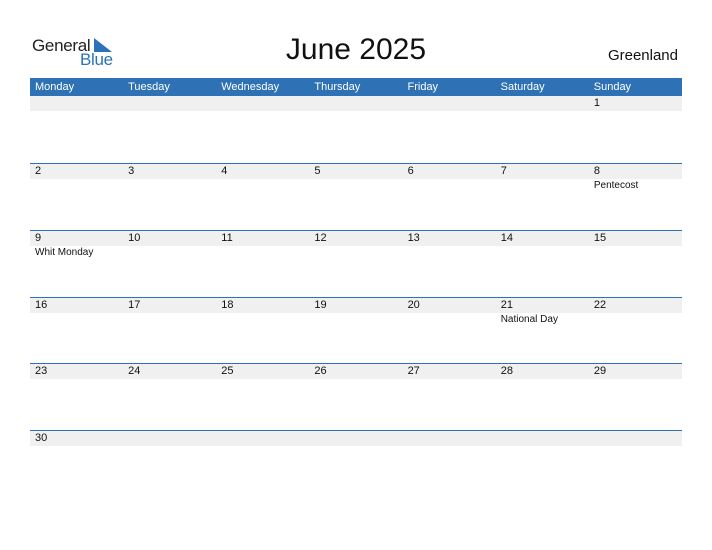 This screenshot has height=550, width=712. Describe the element at coordinates (169, 197) in the screenshot. I see `day-cell: 3` at that location.